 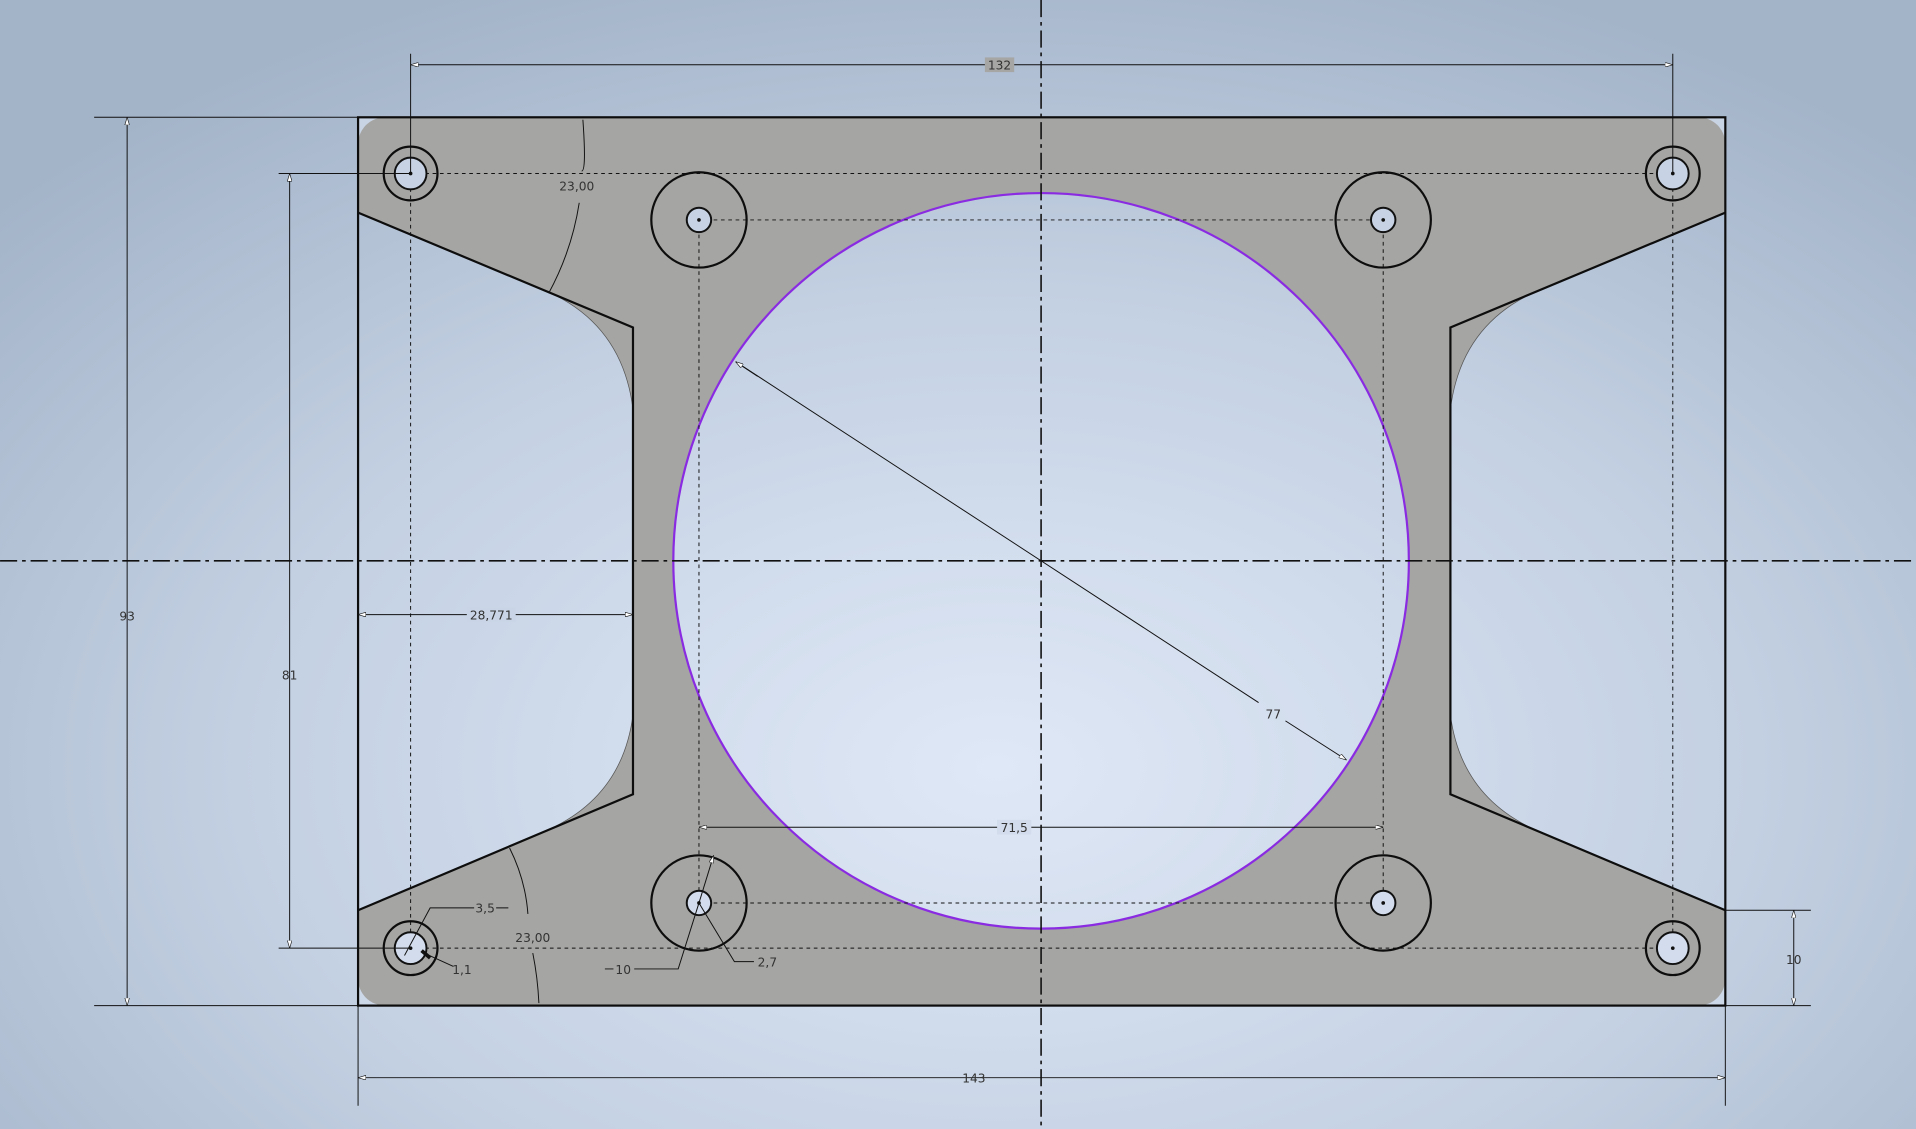 What do you see at coordinates (767, 962) in the screenshot?
I see `dim-boss-hole-diameter: 2,7` at bounding box center [767, 962].